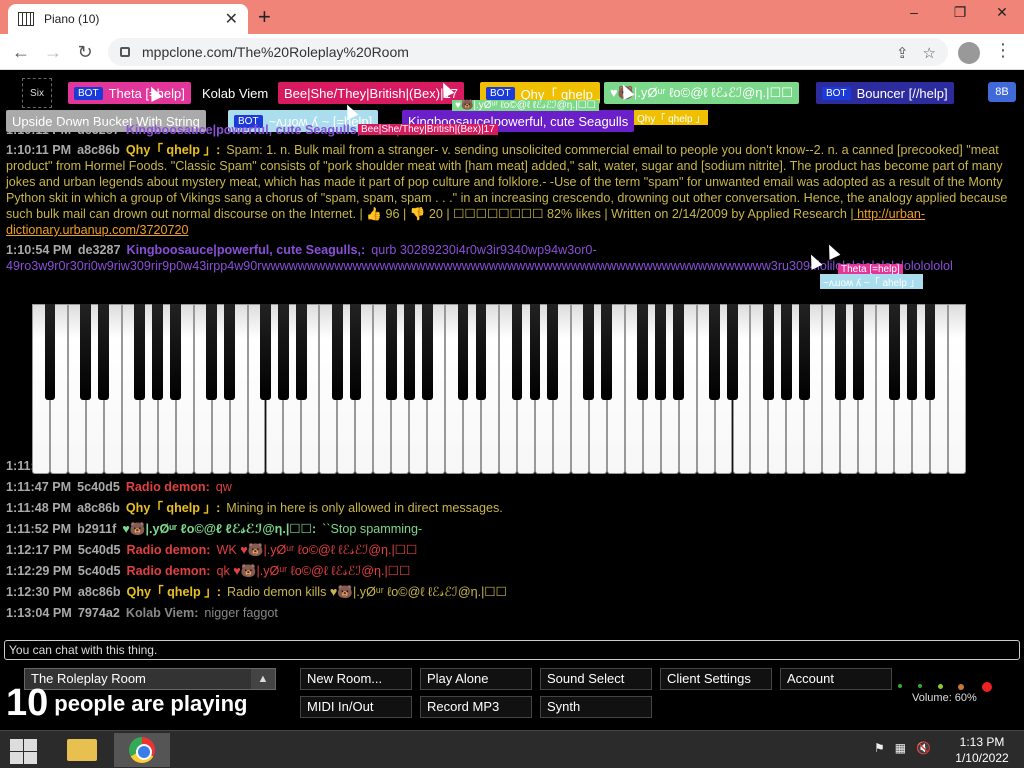 The width and height of the screenshot is (1024, 768). I want to click on id-button: 8B, so click(1002, 92).